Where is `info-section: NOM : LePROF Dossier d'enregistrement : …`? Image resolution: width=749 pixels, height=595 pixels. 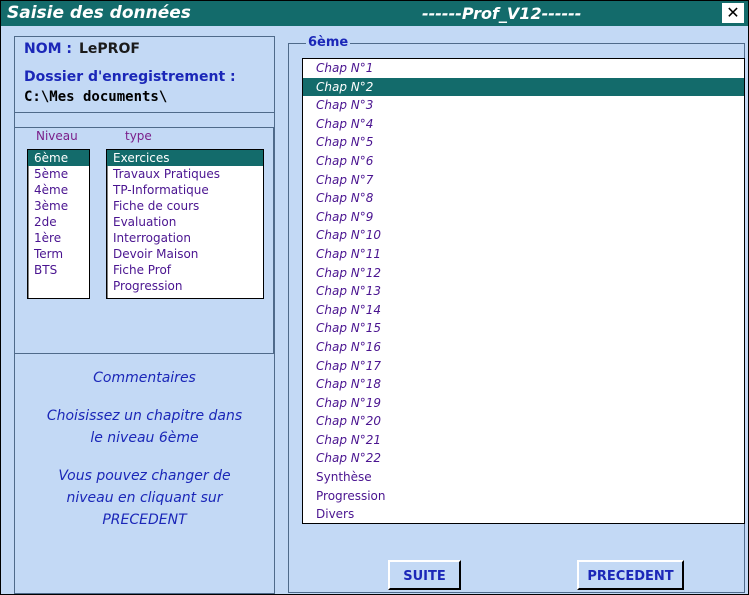 info-section: NOM : LePROF Dossier d'enregistrement : … is located at coordinates (144, 75).